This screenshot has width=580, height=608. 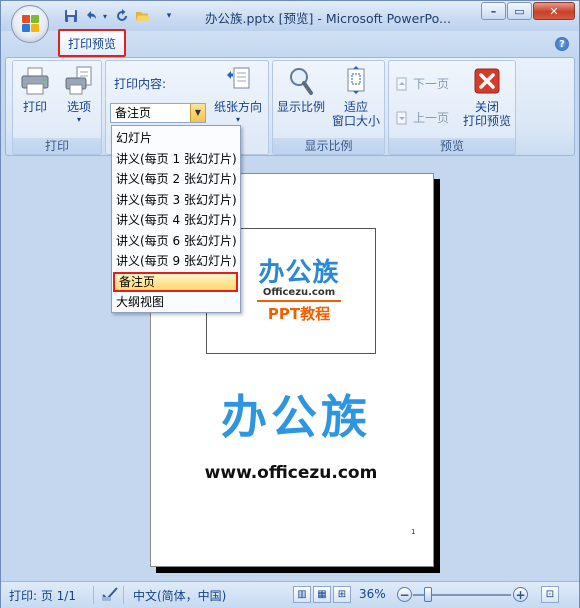 I want to click on page-number: 1, so click(x=413, y=532).